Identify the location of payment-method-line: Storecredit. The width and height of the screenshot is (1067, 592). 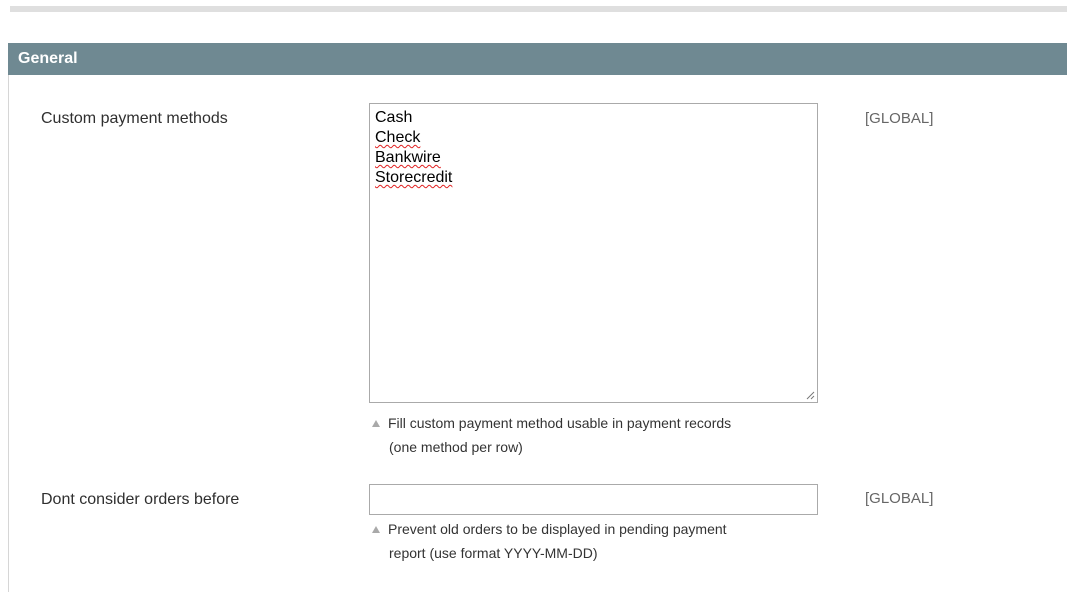
(414, 177).